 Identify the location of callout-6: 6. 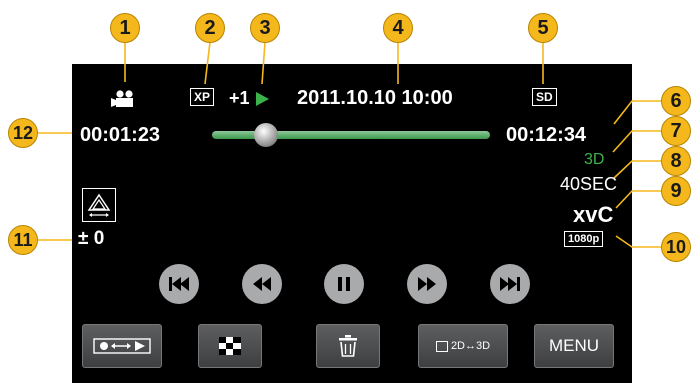
(676, 101).